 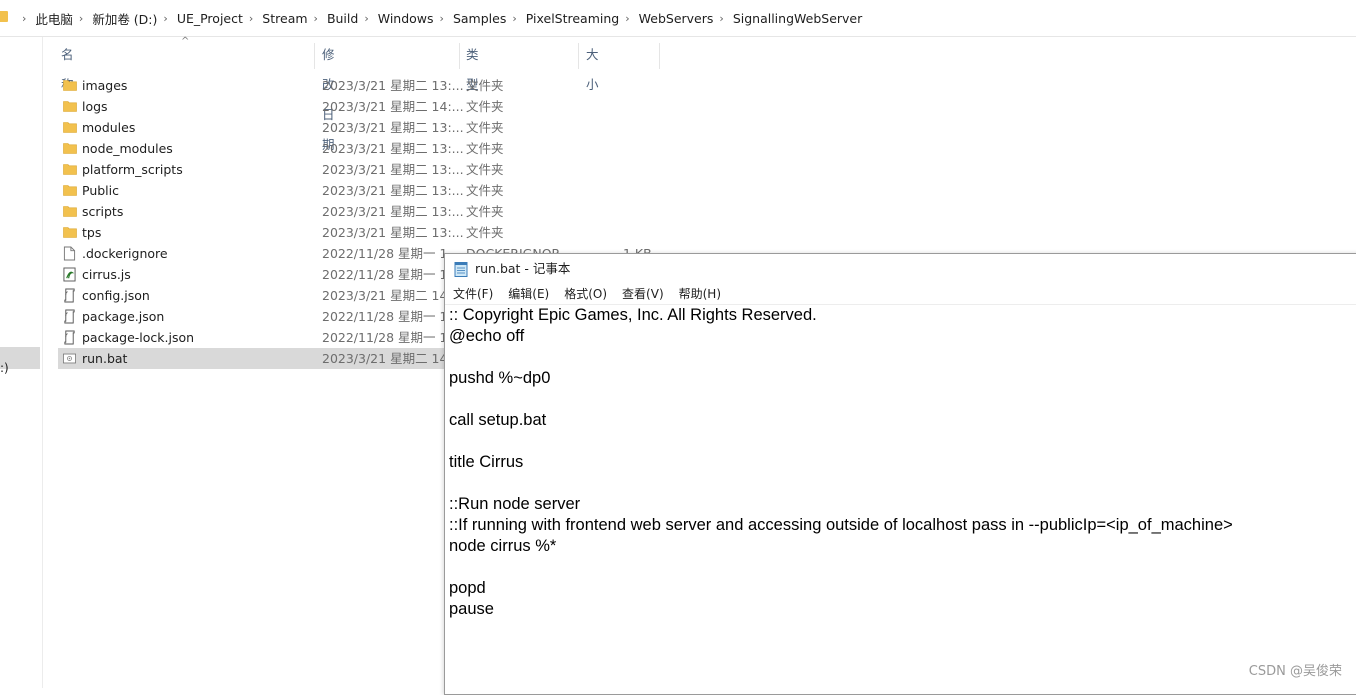 I want to click on file-name: modules, so click(x=109, y=127).